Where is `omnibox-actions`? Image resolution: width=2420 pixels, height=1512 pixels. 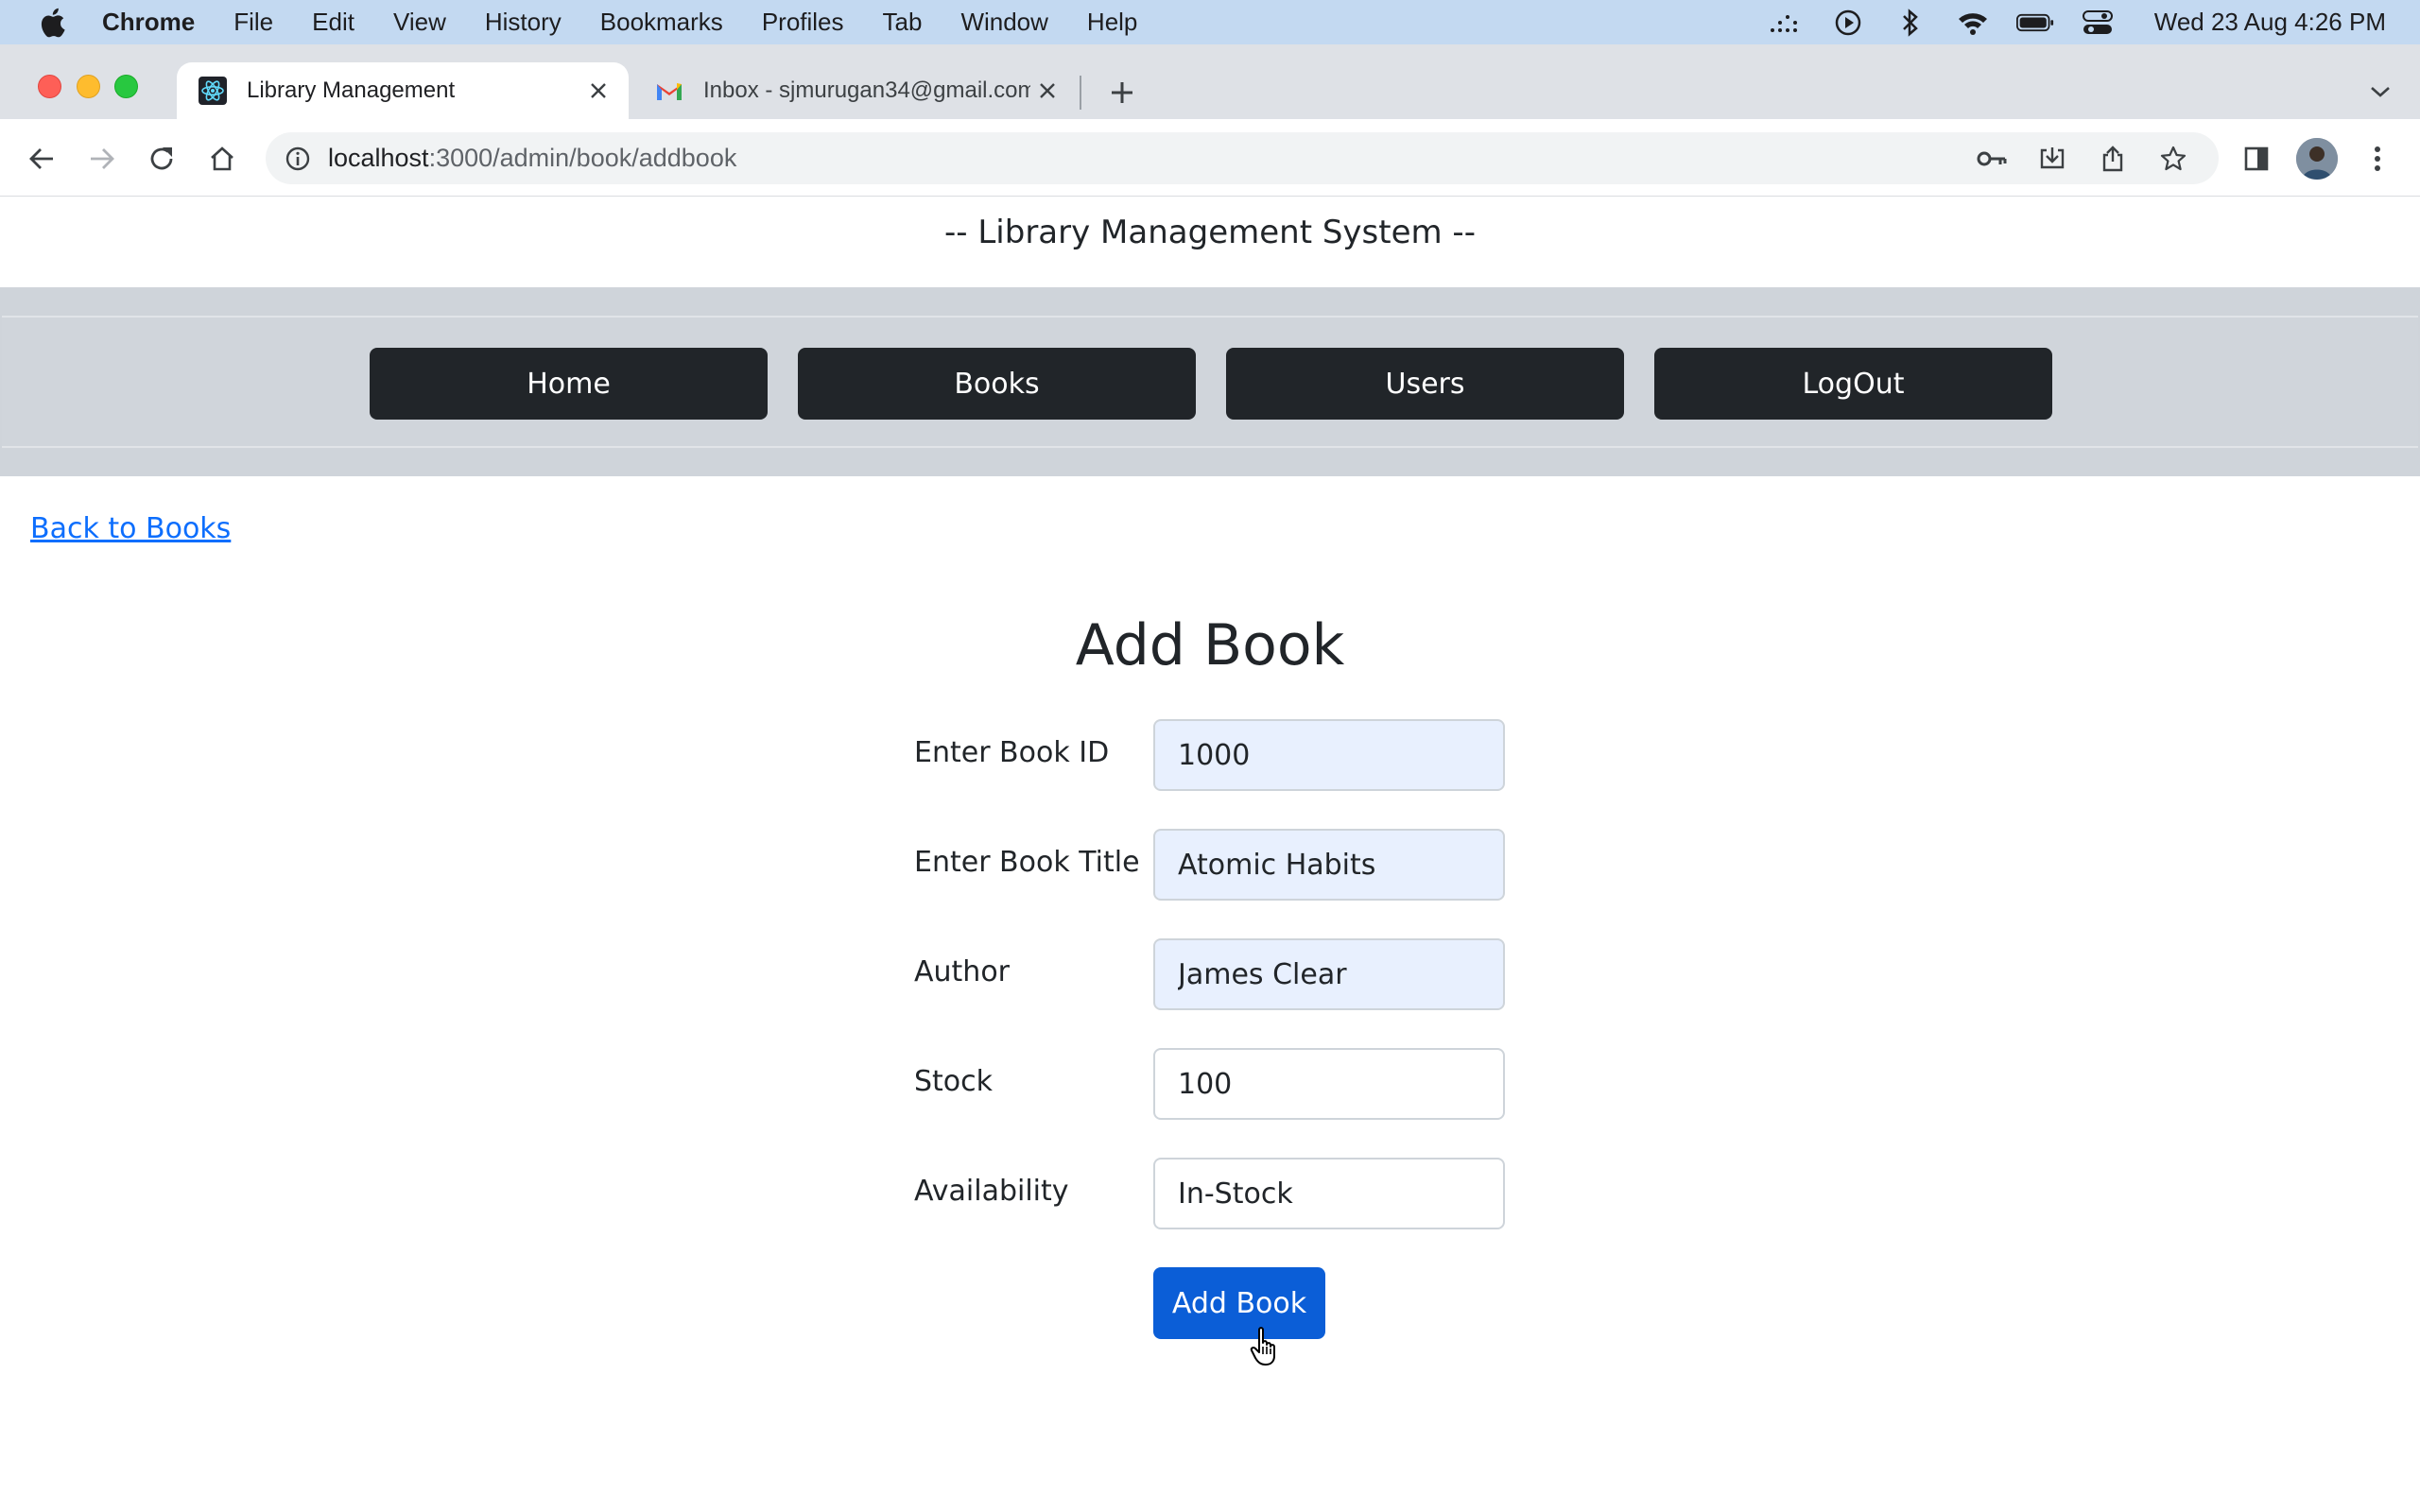 omnibox-actions is located at coordinates (2069, 159).